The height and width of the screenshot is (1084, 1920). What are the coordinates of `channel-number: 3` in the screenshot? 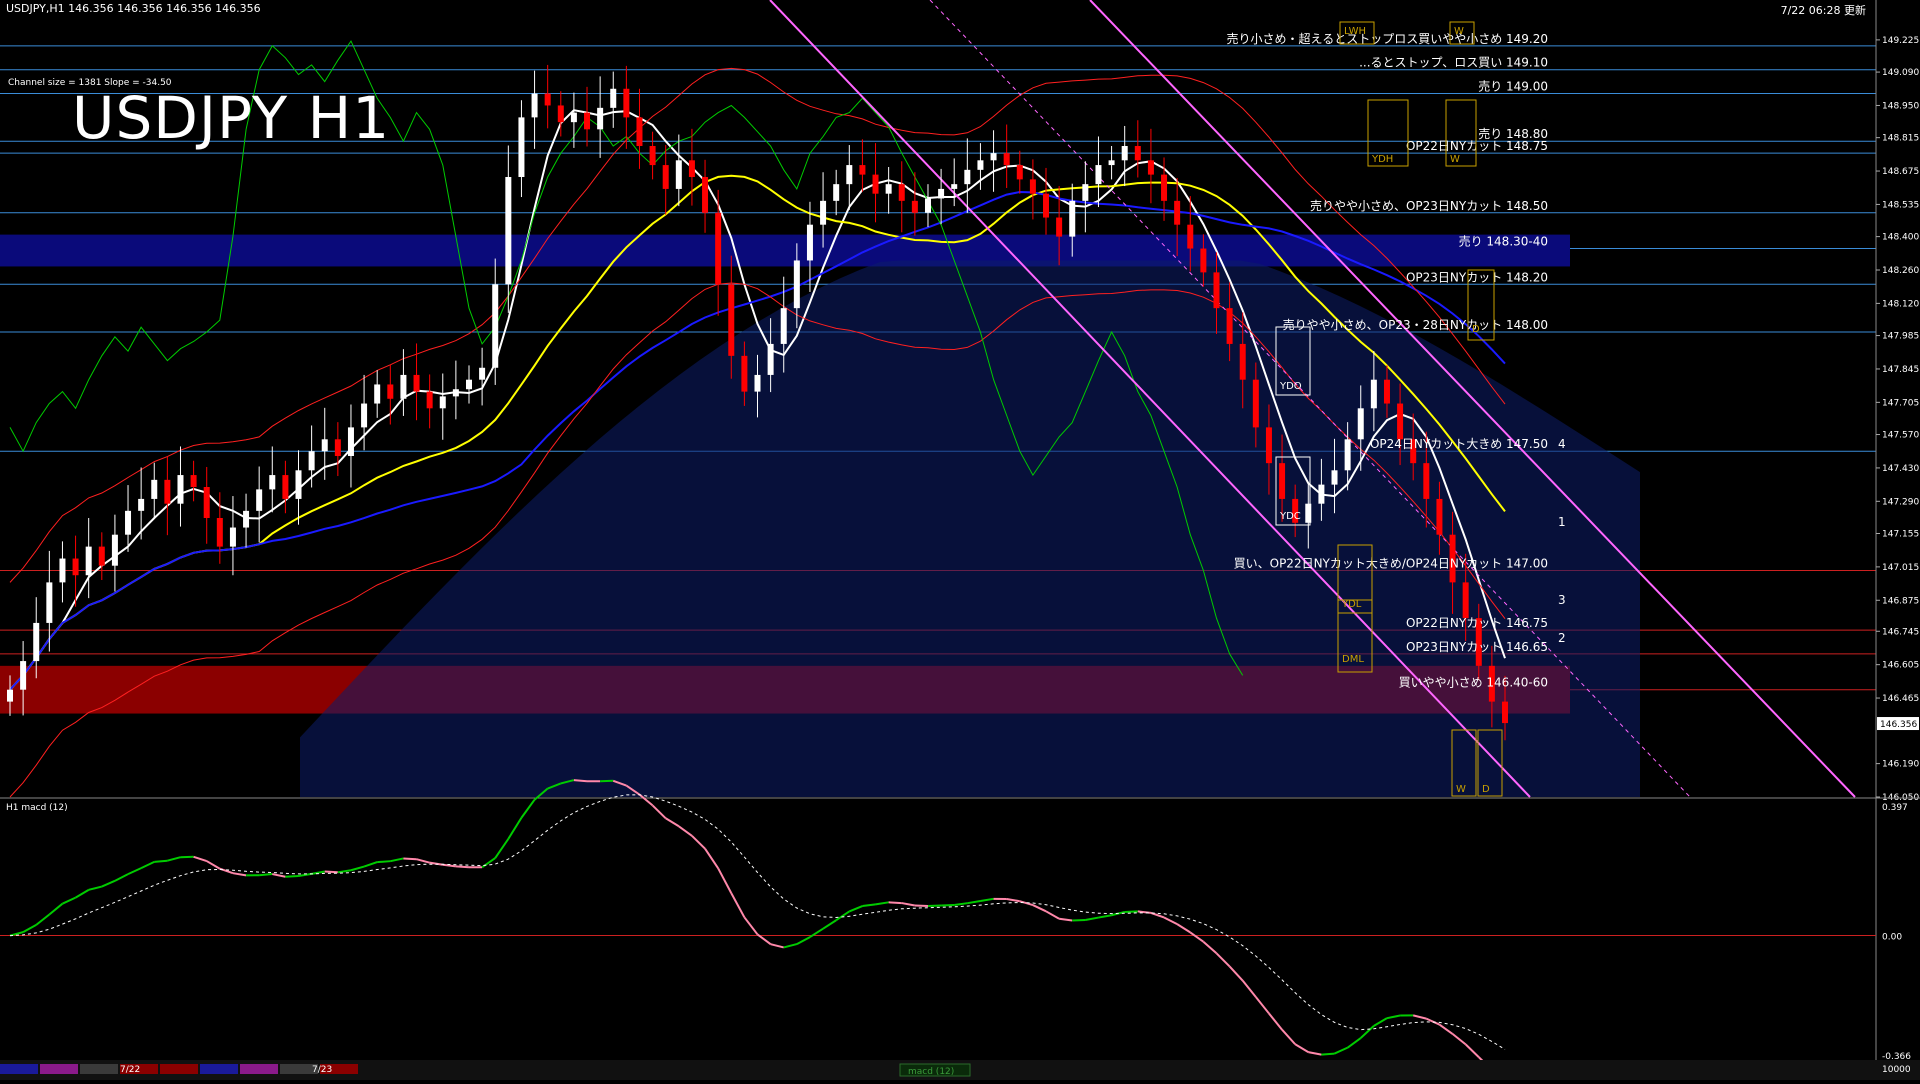 It's located at (1562, 600).